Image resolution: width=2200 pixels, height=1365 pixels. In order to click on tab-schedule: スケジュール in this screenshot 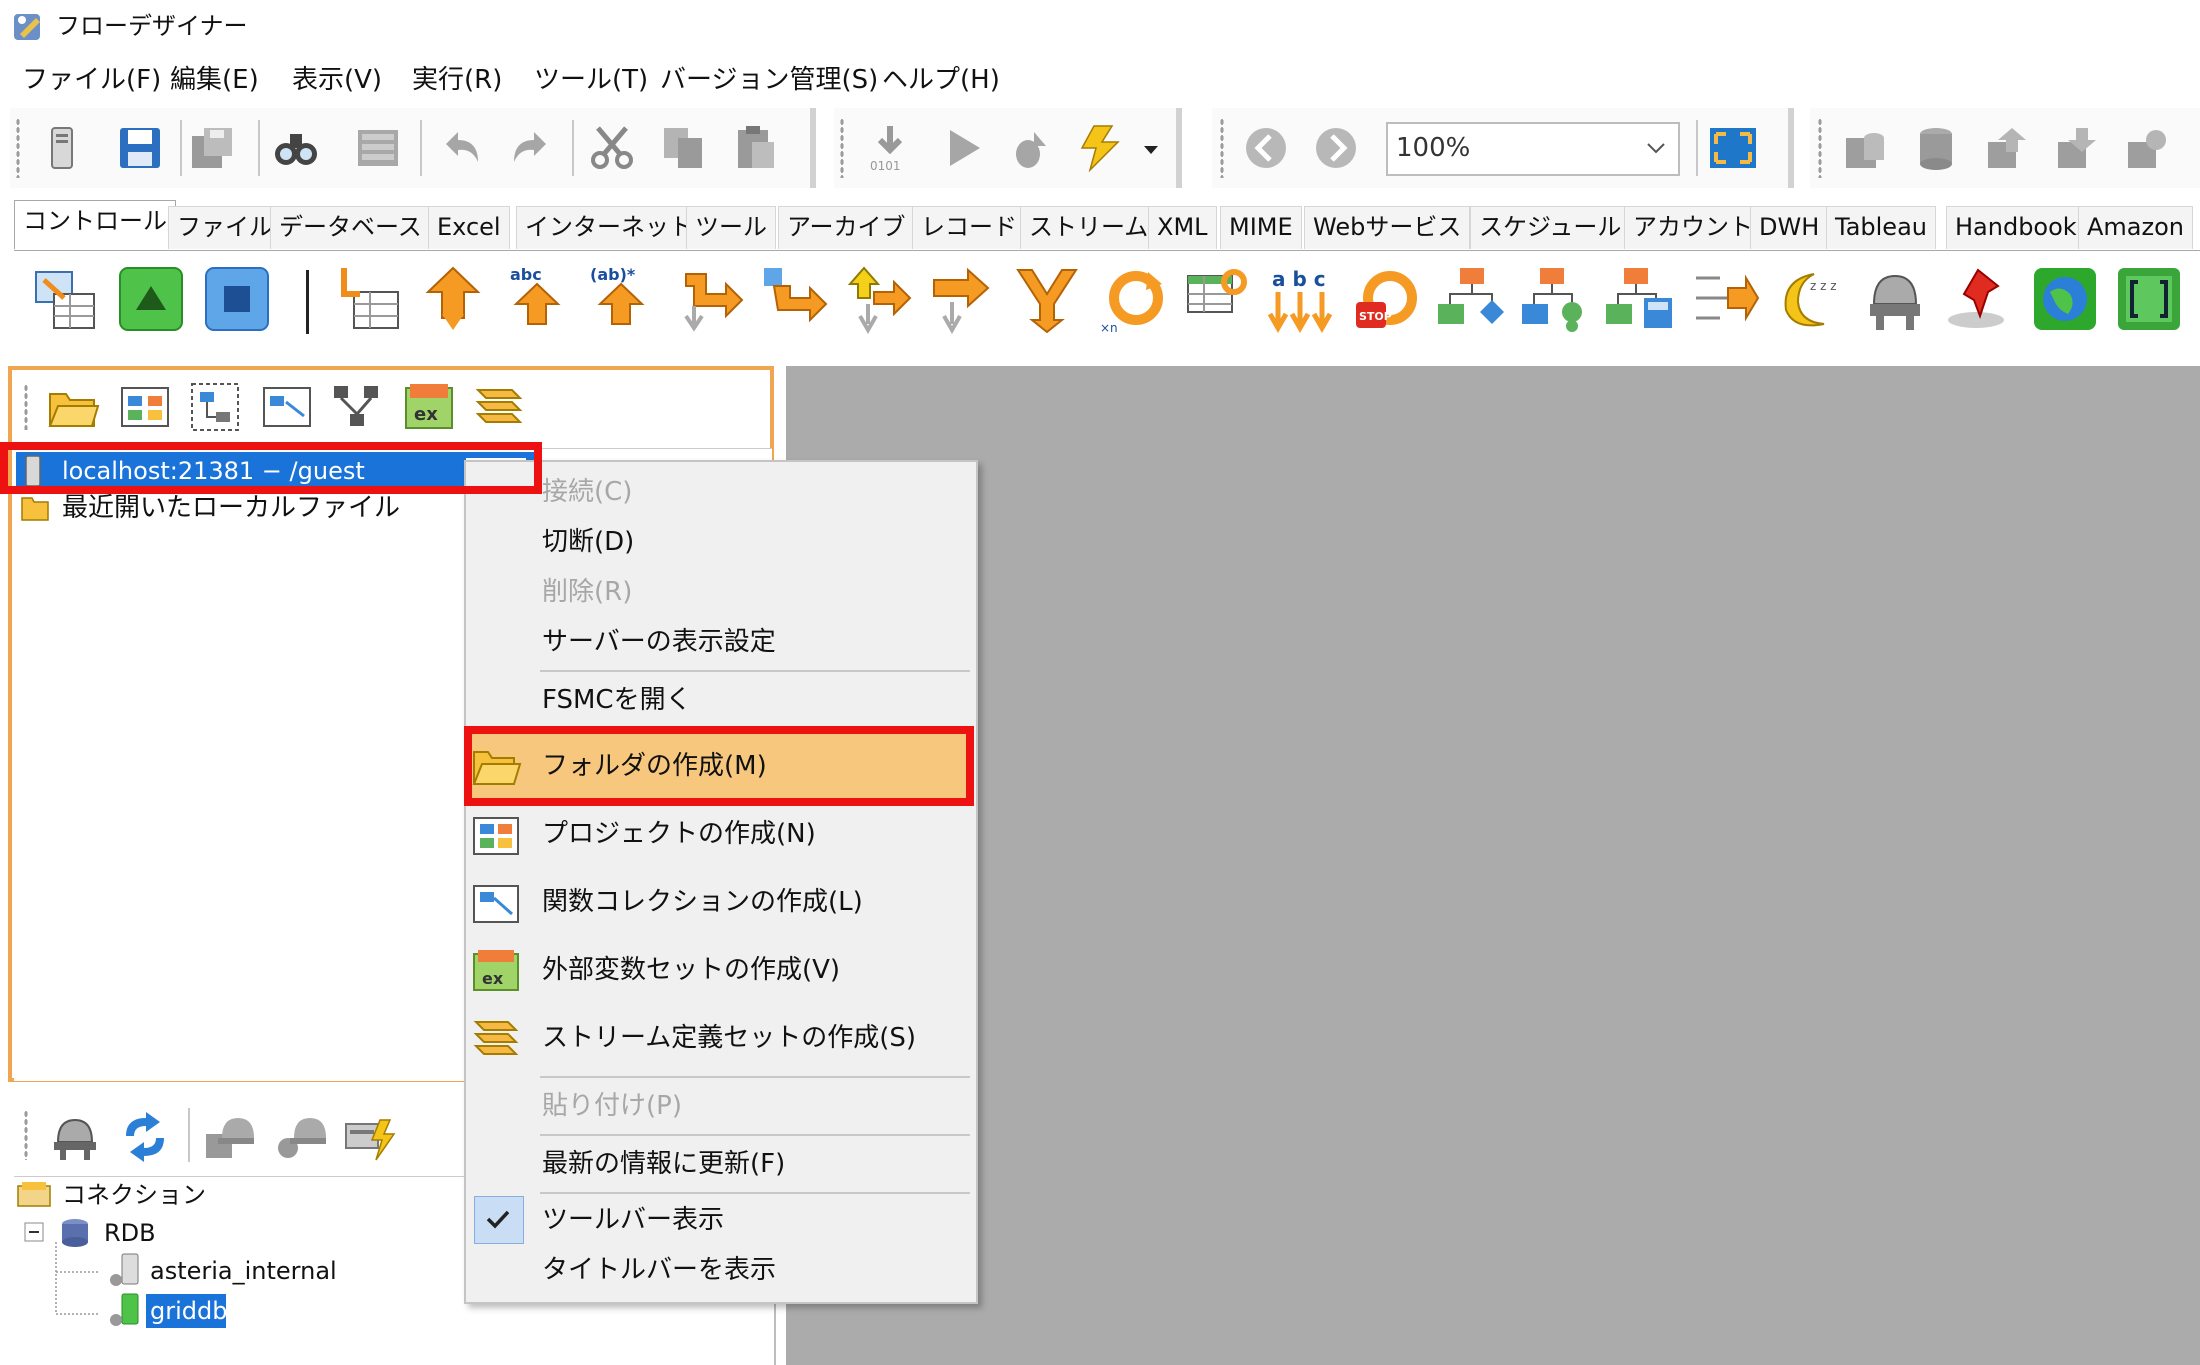, I will do `click(1550, 227)`.